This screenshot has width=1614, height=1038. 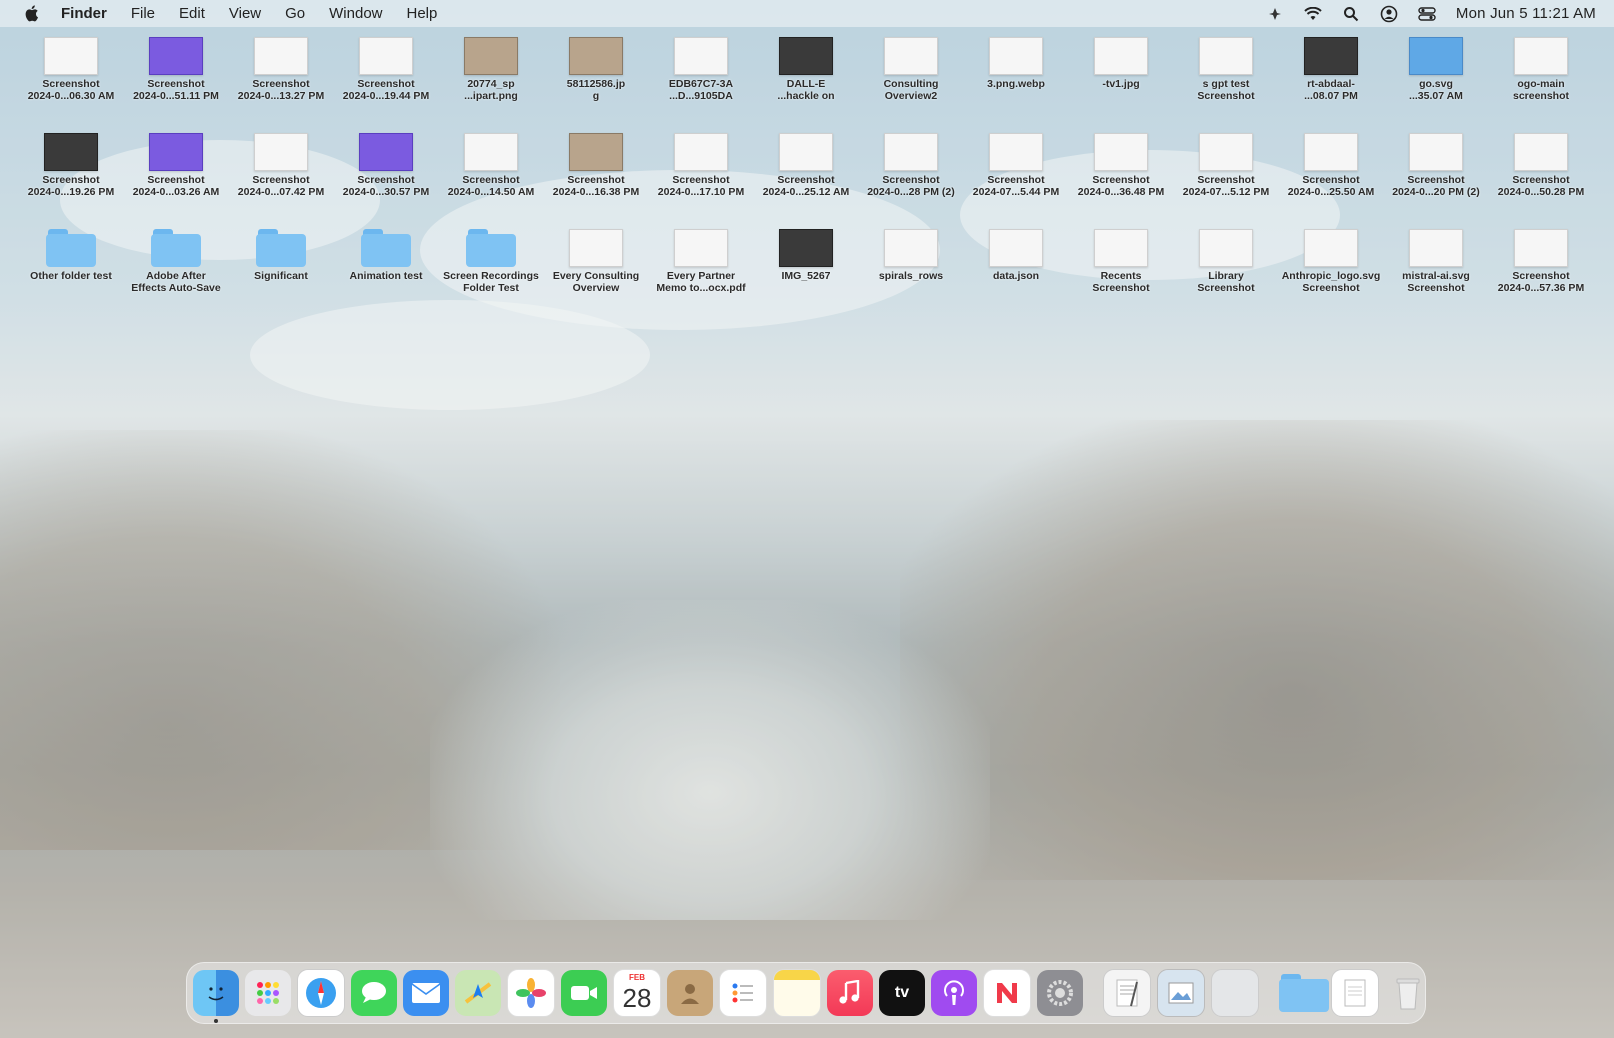 What do you see at coordinates (1121, 261) in the screenshot?
I see `desktop-file: Recents Screenshot` at bounding box center [1121, 261].